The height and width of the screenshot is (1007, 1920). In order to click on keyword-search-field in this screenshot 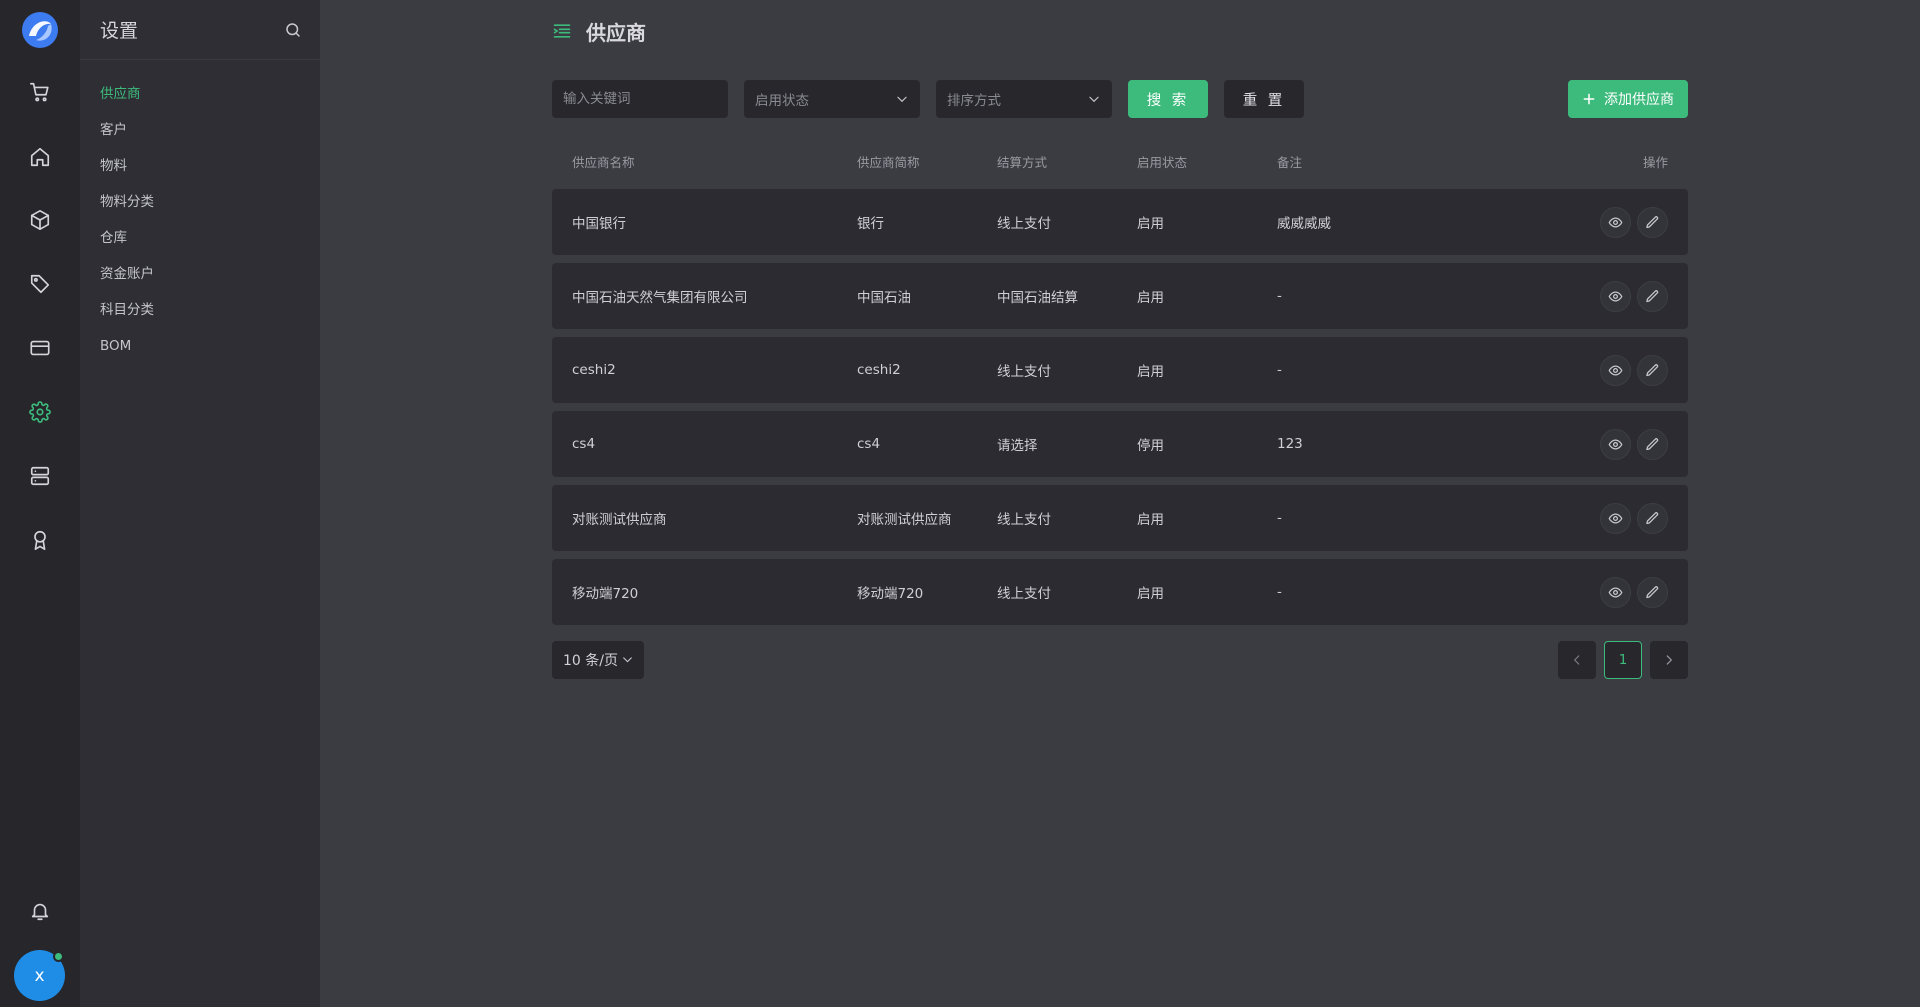, I will do `click(640, 99)`.